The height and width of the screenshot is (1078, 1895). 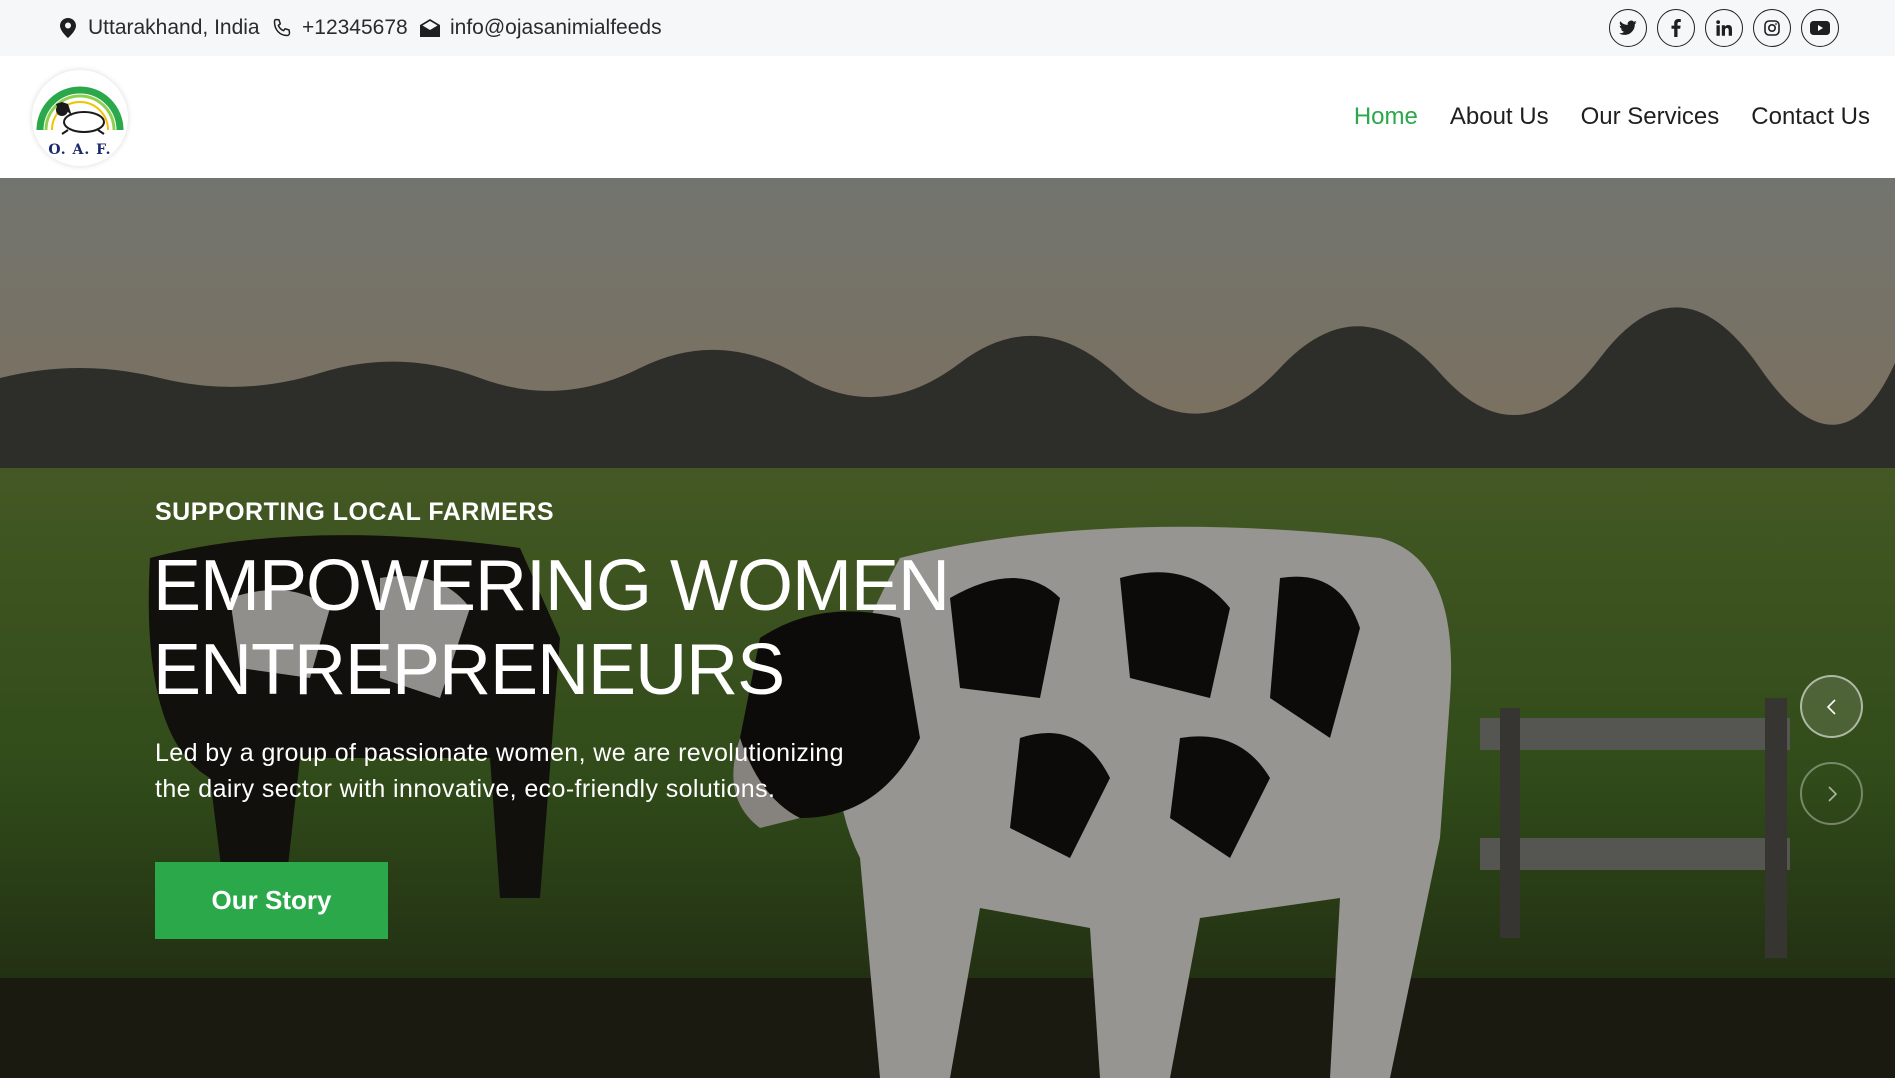 What do you see at coordinates (282, 28) in the screenshot?
I see `phone-icon` at bounding box center [282, 28].